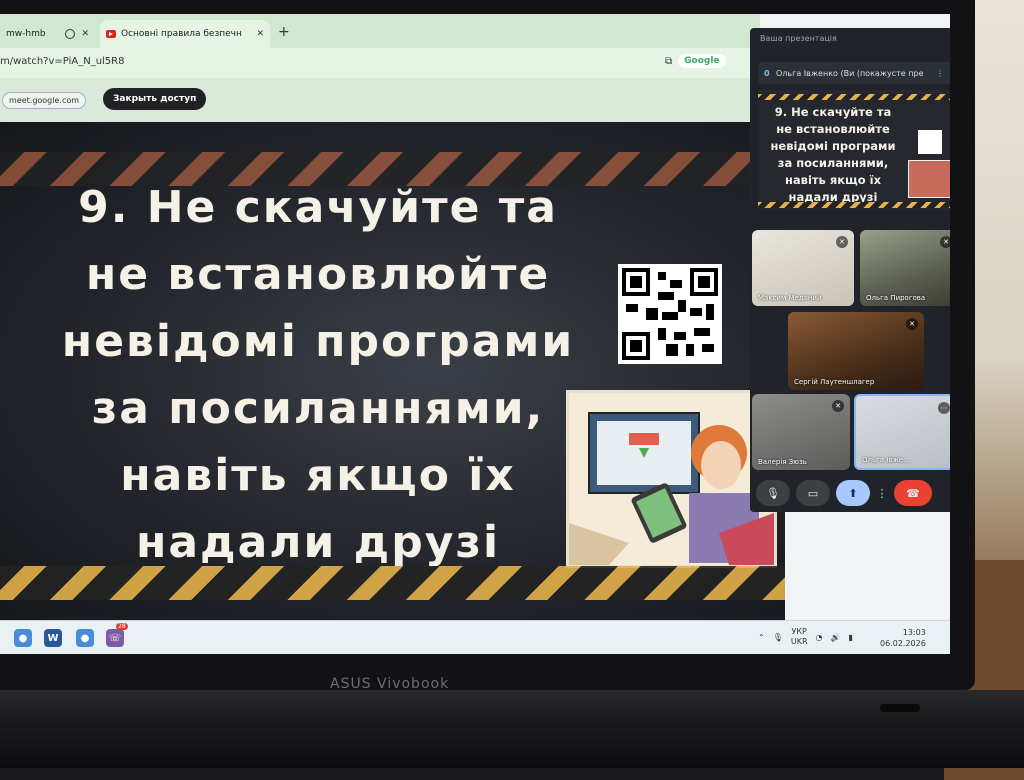  What do you see at coordinates (767, 73) in the screenshot?
I see `presenter-badge: 0` at bounding box center [767, 73].